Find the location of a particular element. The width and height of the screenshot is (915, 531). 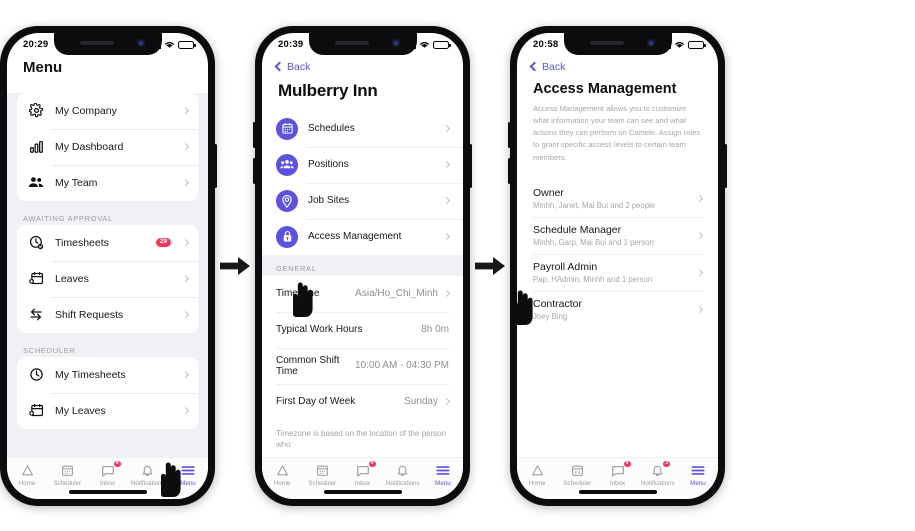

menu-item-shift-requests: Shift Requests is located at coordinates (107, 314).